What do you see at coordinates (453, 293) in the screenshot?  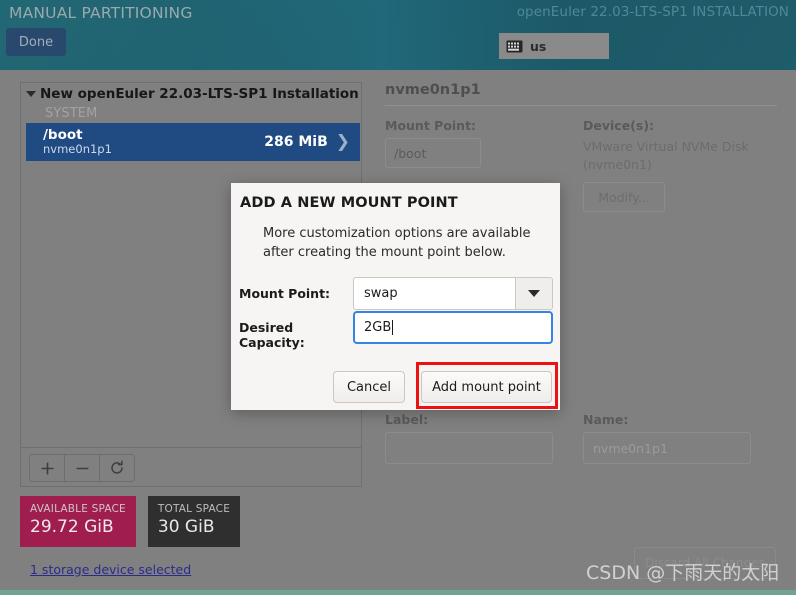 I see `dialog-mount-point-combo: swap` at bounding box center [453, 293].